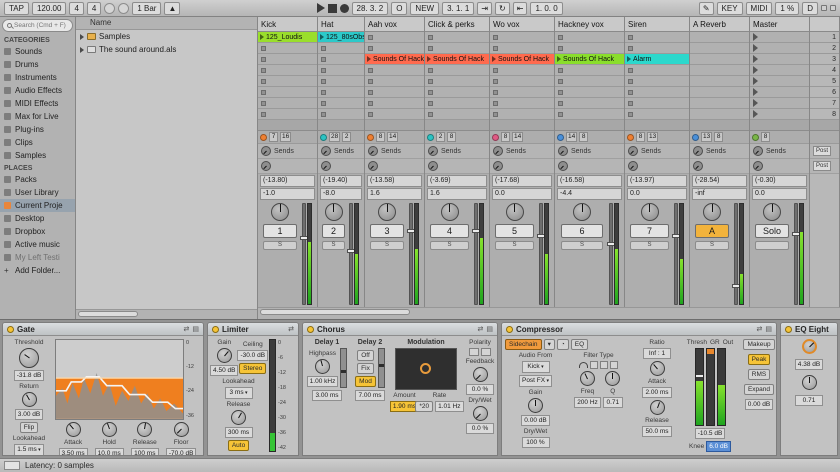 This screenshot has height=472, width=840. I want to click on new-button: NEW, so click(425, 8).